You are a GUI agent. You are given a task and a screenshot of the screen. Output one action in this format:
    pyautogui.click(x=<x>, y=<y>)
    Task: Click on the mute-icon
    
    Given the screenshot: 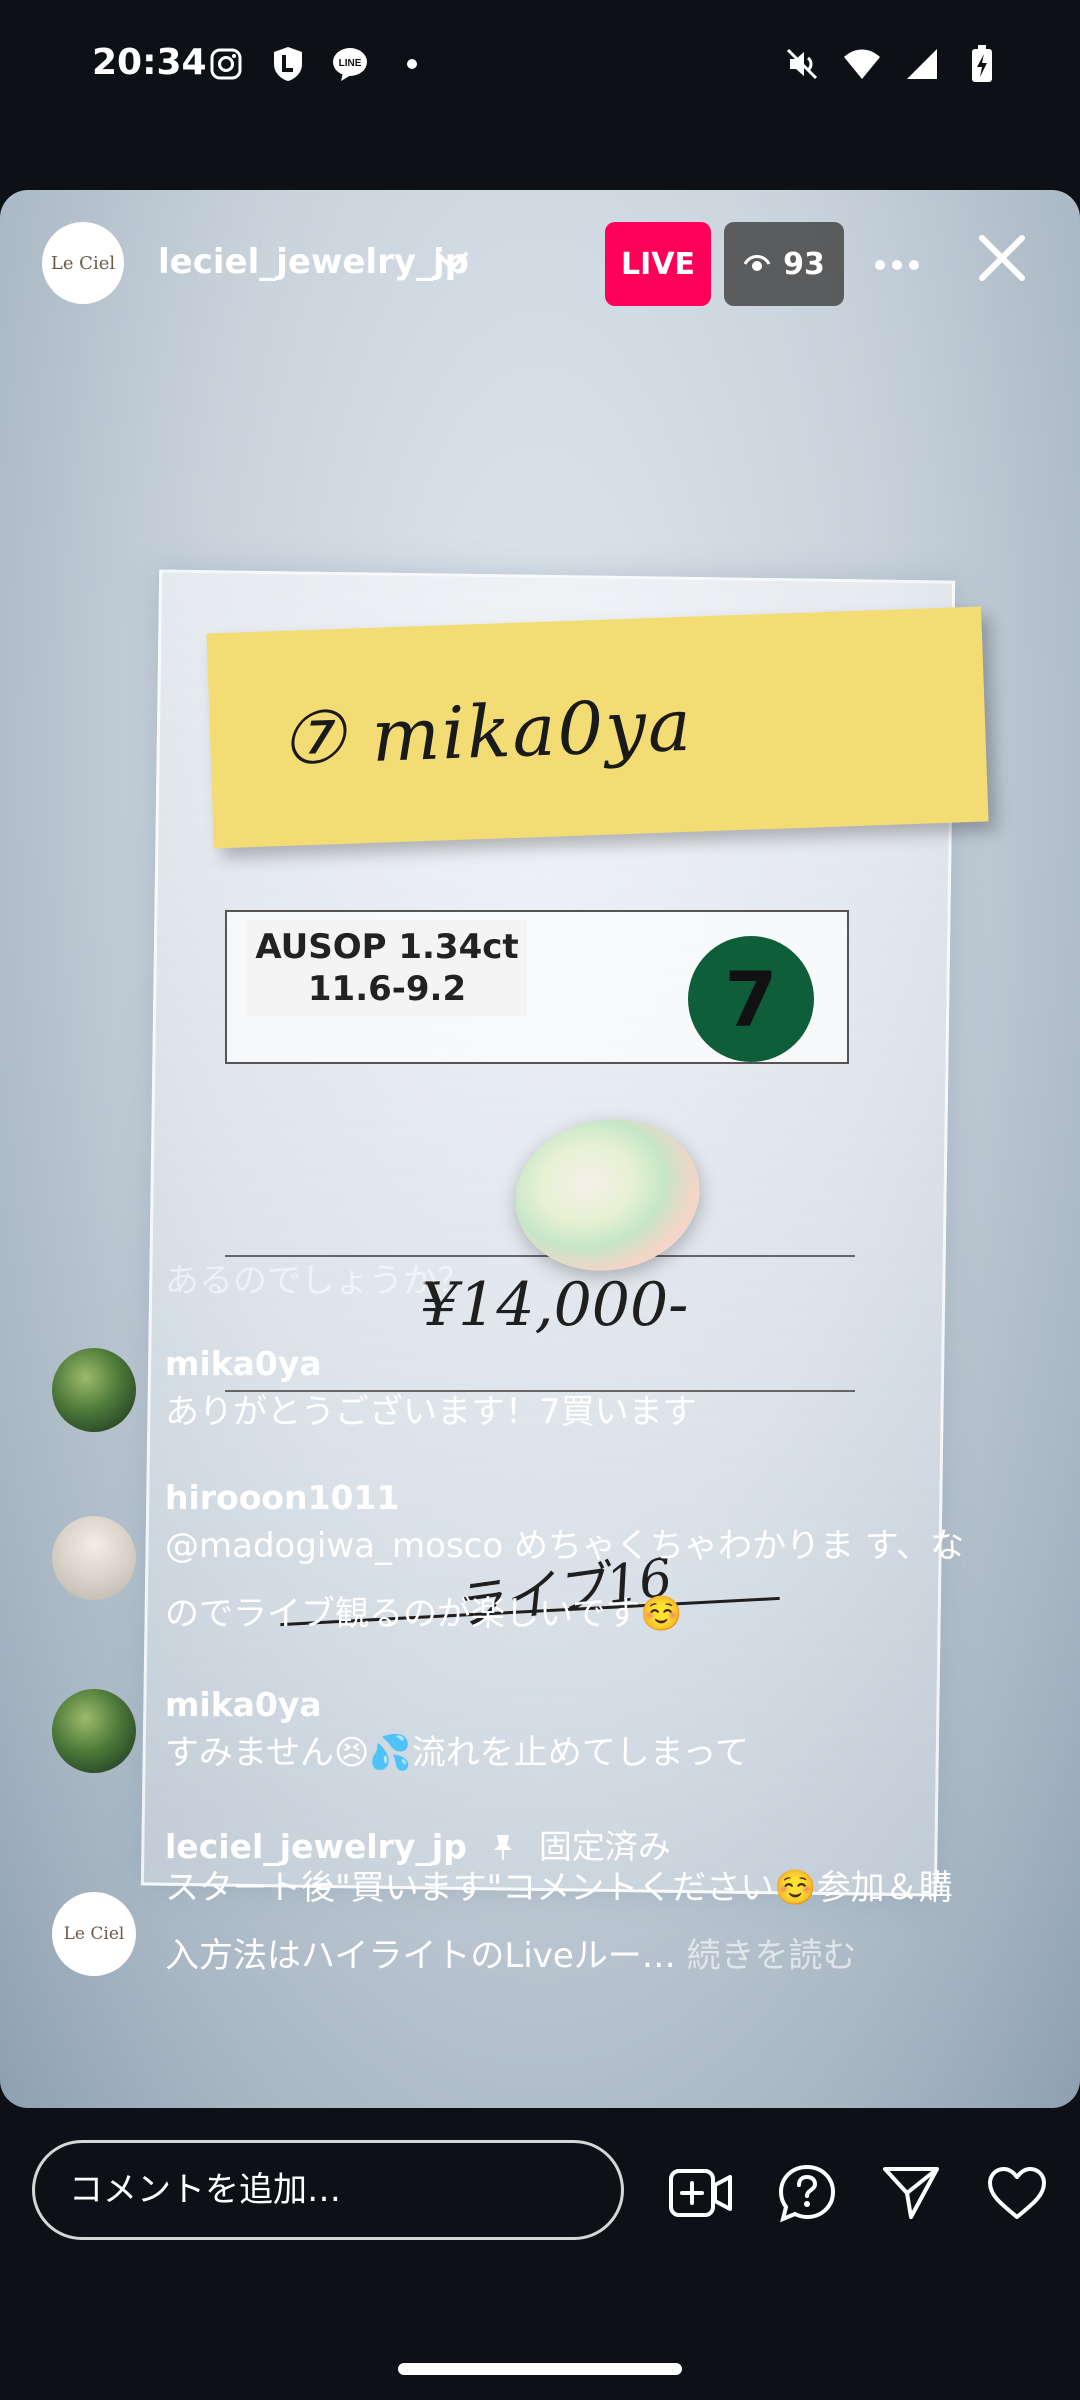 What is the action you would take?
    pyautogui.click(x=802, y=64)
    